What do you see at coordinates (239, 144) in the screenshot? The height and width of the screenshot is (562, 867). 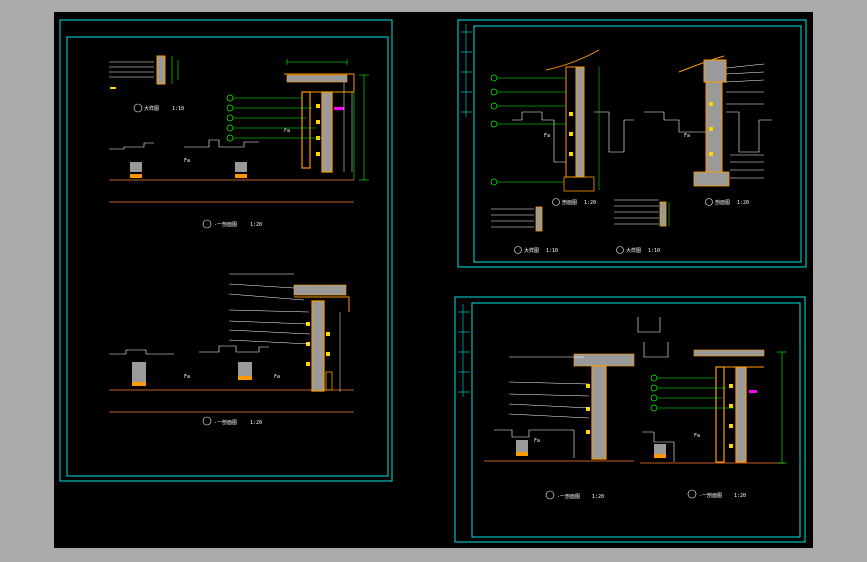 I see `left-top-section: Fa Fa -一剖面图 1:20` at bounding box center [239, 144].